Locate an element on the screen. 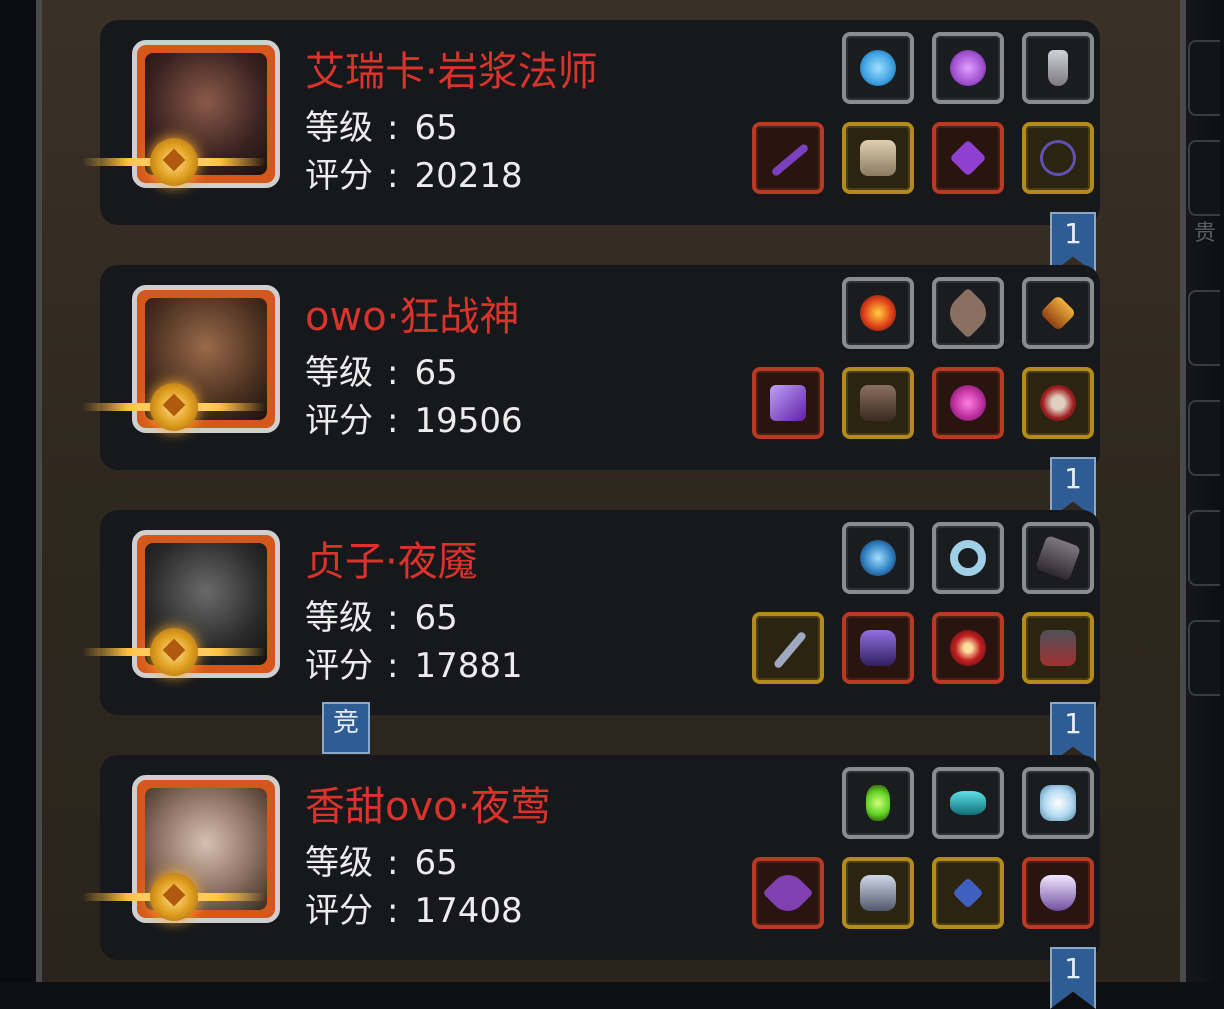 The height and width of the screenshot is (1009, 1224). amulet-icon is located at coordinates (968, 158).